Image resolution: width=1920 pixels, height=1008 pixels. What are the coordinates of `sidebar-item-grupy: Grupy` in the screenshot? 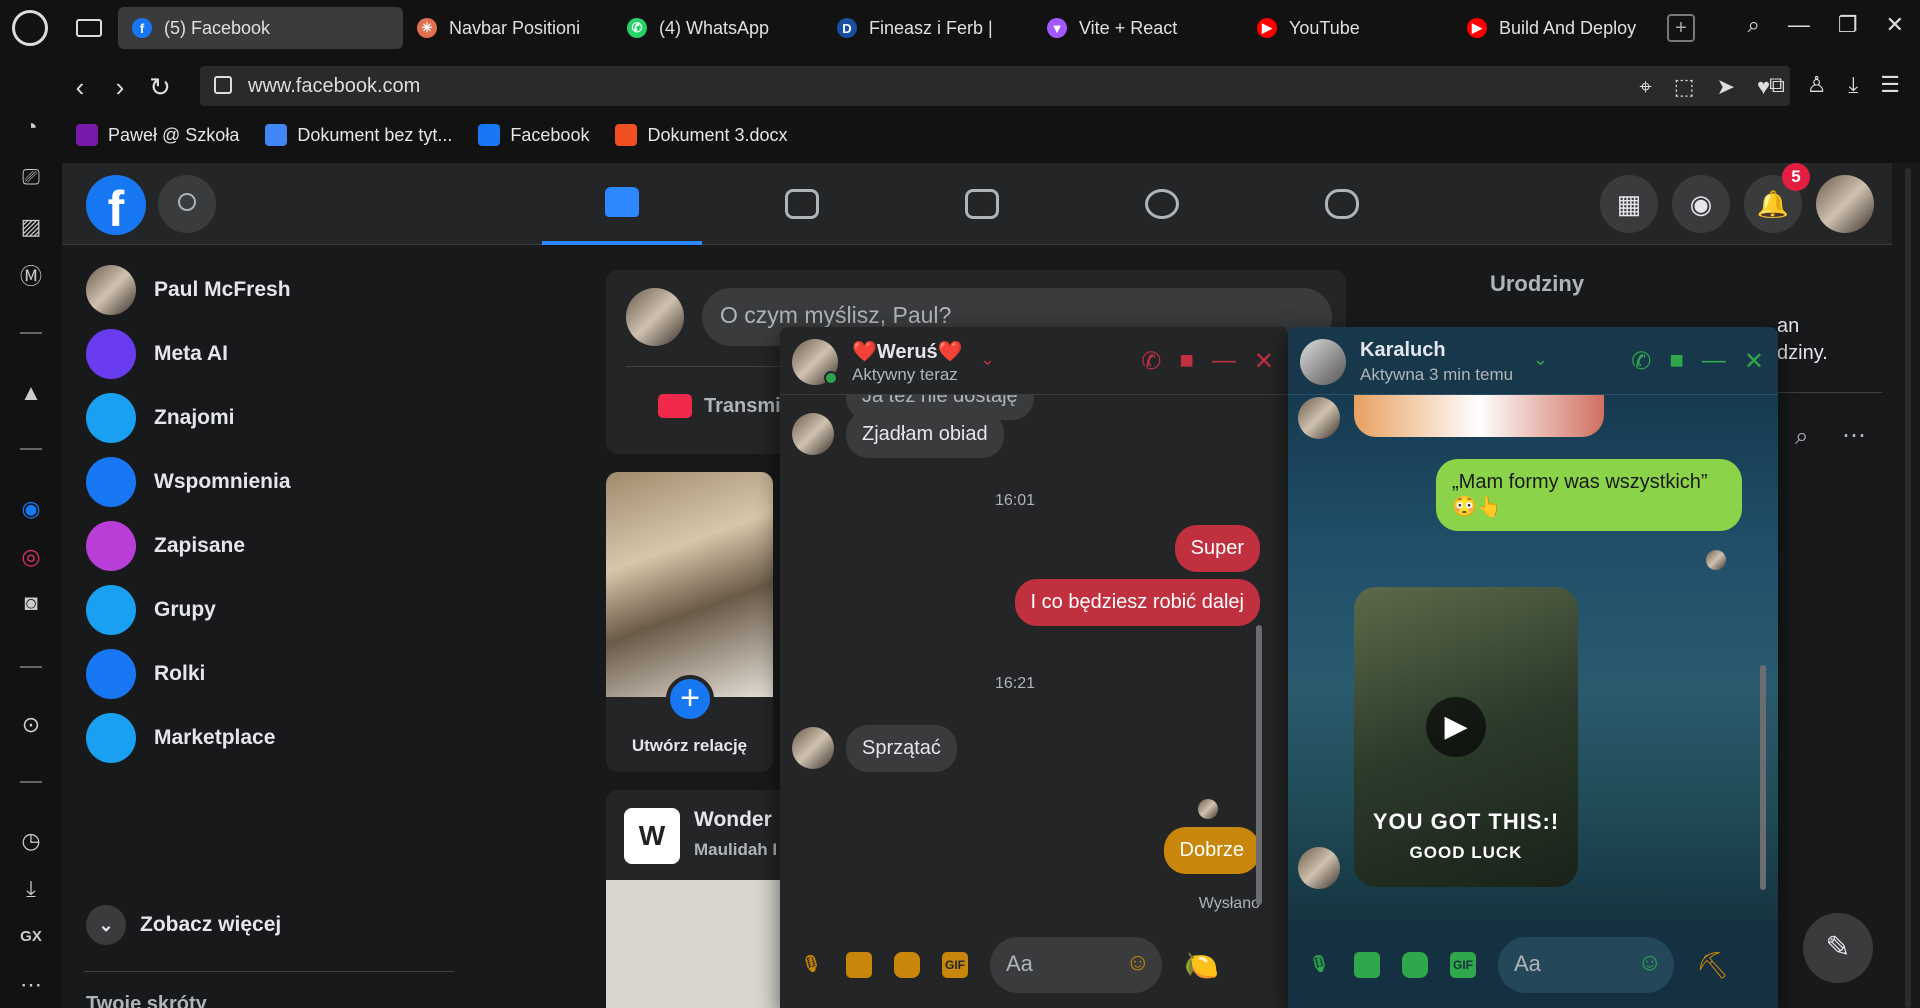 It's located at (151, 610).